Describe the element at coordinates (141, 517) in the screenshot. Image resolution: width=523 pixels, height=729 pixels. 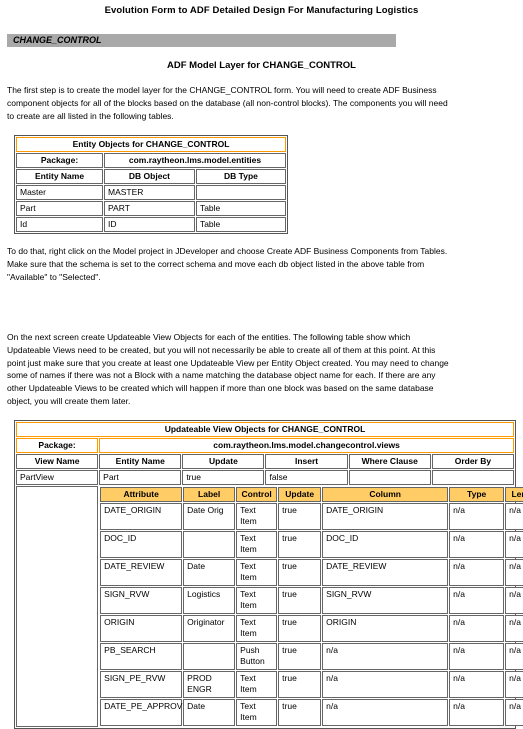
I see `cell-attribute: DATE_ORIGIN` at that location.